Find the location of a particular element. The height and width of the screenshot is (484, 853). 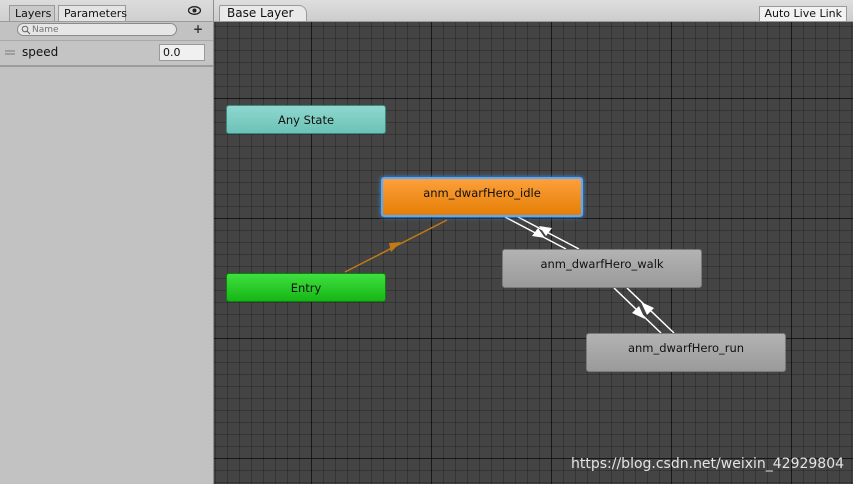

watermark: https://blog.csdn.net/weixin_42929804 is located at coordinates (708, 464).